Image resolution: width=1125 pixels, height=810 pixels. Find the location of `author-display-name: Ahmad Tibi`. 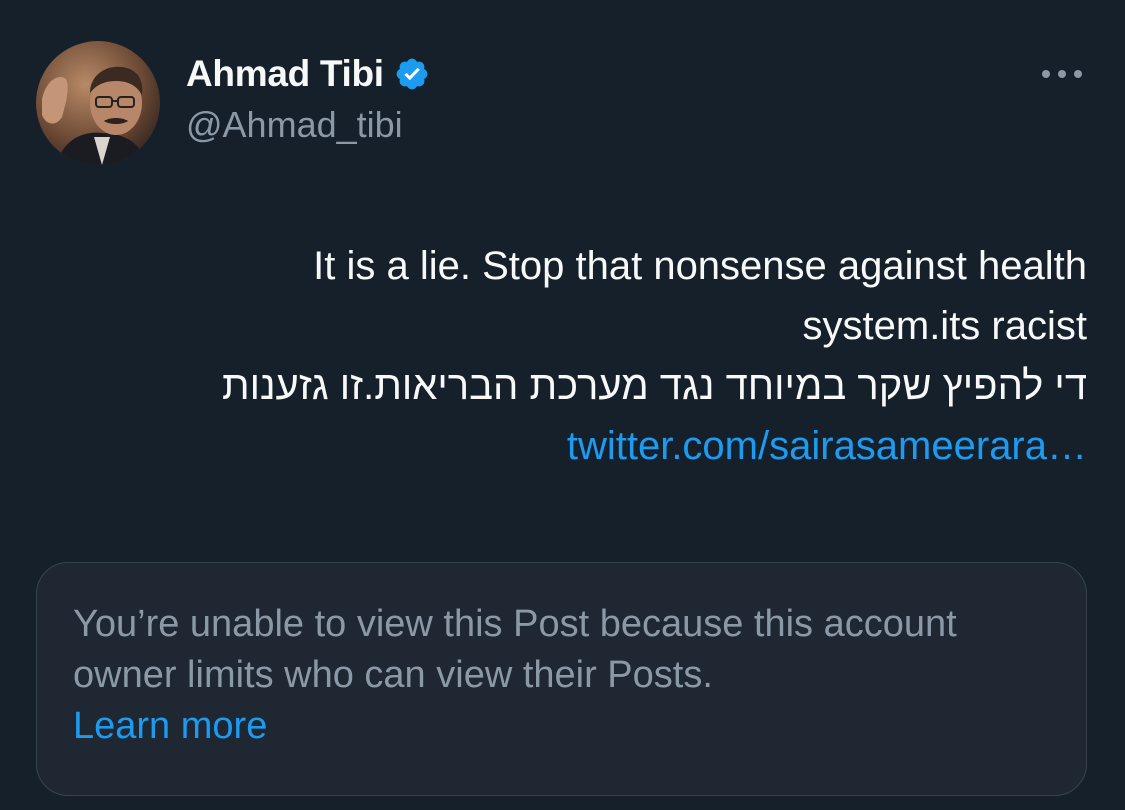

author-display-name: Ahmad Tibi is located at coordinates (285, 74).